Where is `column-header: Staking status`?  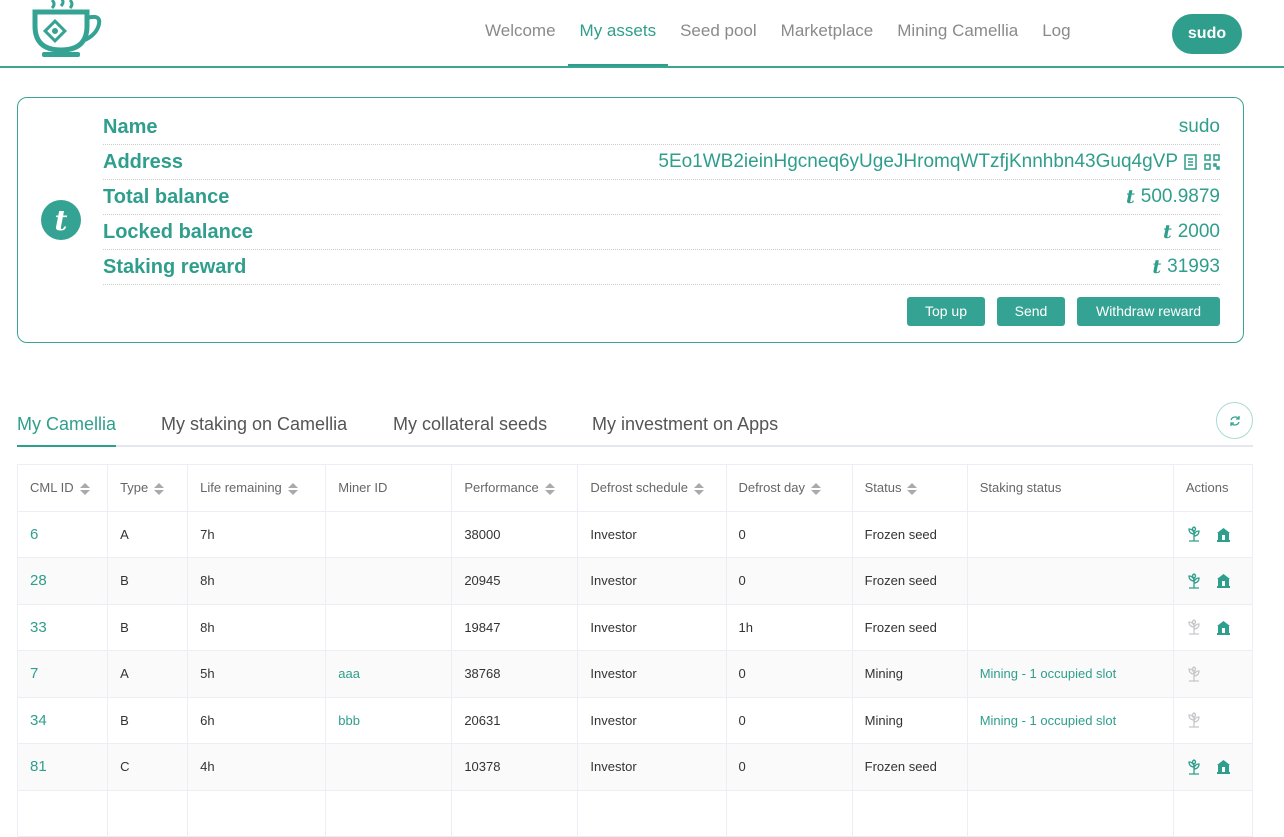 column-header: Staking status is located at coordinates (1070, 488).